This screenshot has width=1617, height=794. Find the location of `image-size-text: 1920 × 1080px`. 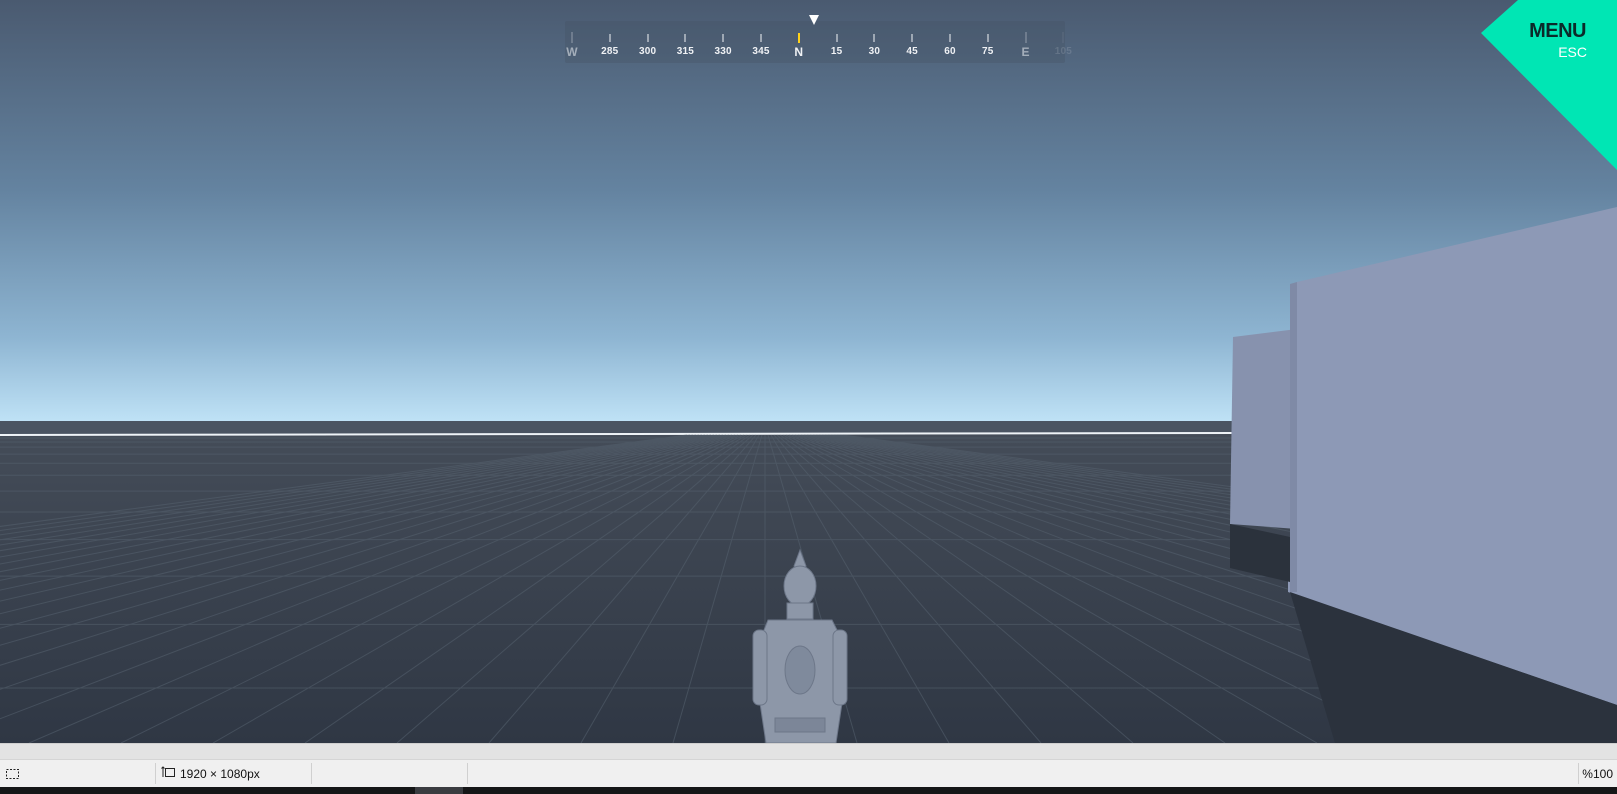

image-size-text: 1920 × 1080px is located at coordinates (220, 773).